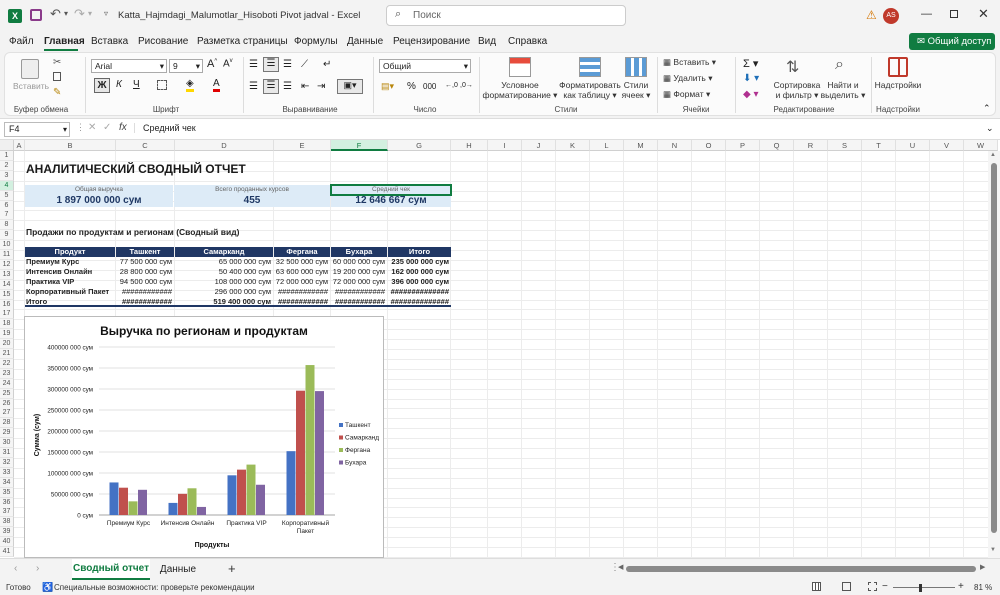  Describe the element at coordinates (253, 86) in the screenshot. I see `align-left-icon: ☰` at that location.